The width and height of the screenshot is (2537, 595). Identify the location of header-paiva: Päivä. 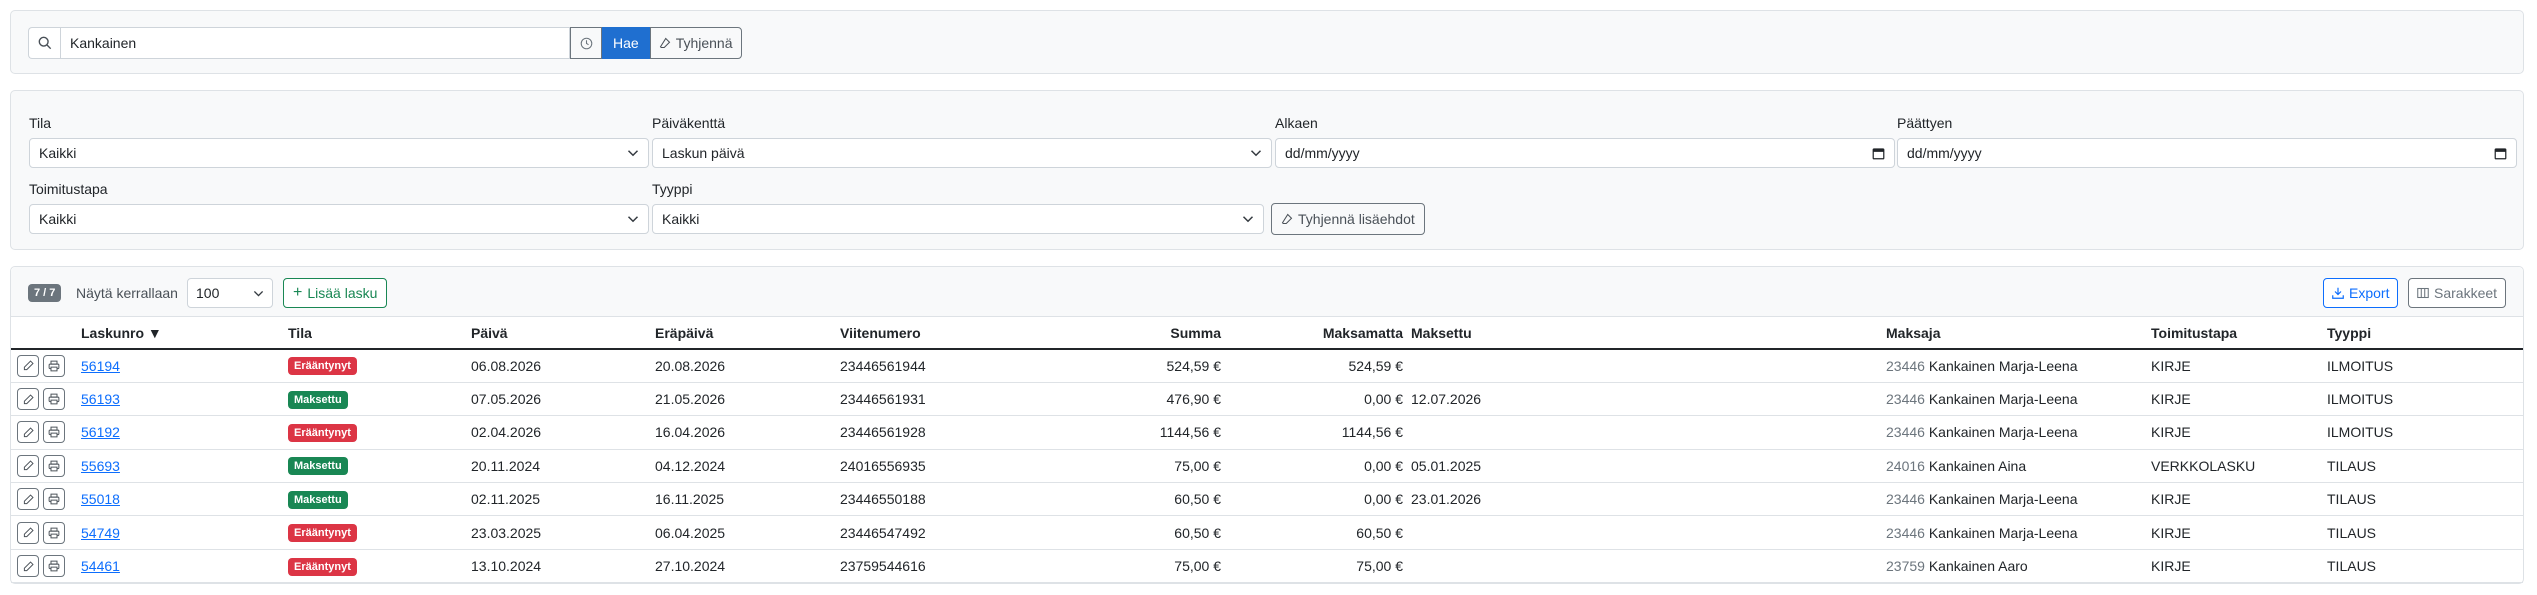
(559, 333).